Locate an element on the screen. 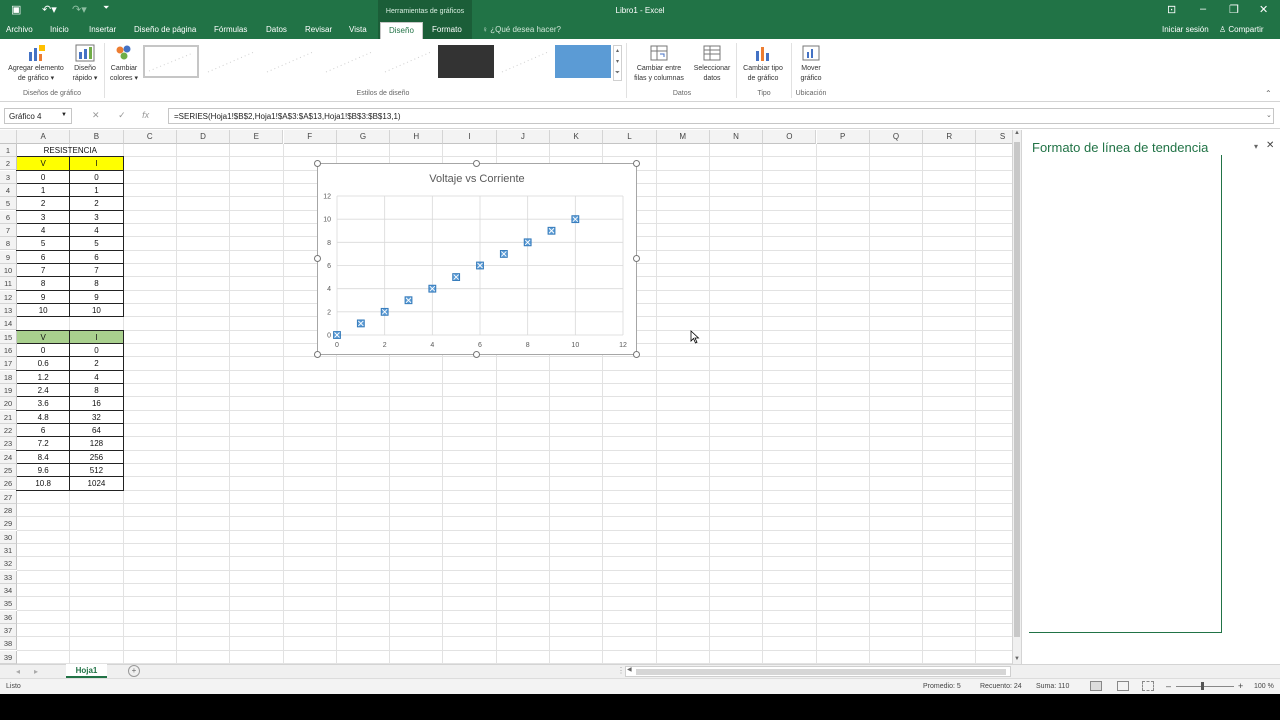 This screenshot has width=1280, height=720. table1-cell-i: 10 is located at coordinates (96, 310).